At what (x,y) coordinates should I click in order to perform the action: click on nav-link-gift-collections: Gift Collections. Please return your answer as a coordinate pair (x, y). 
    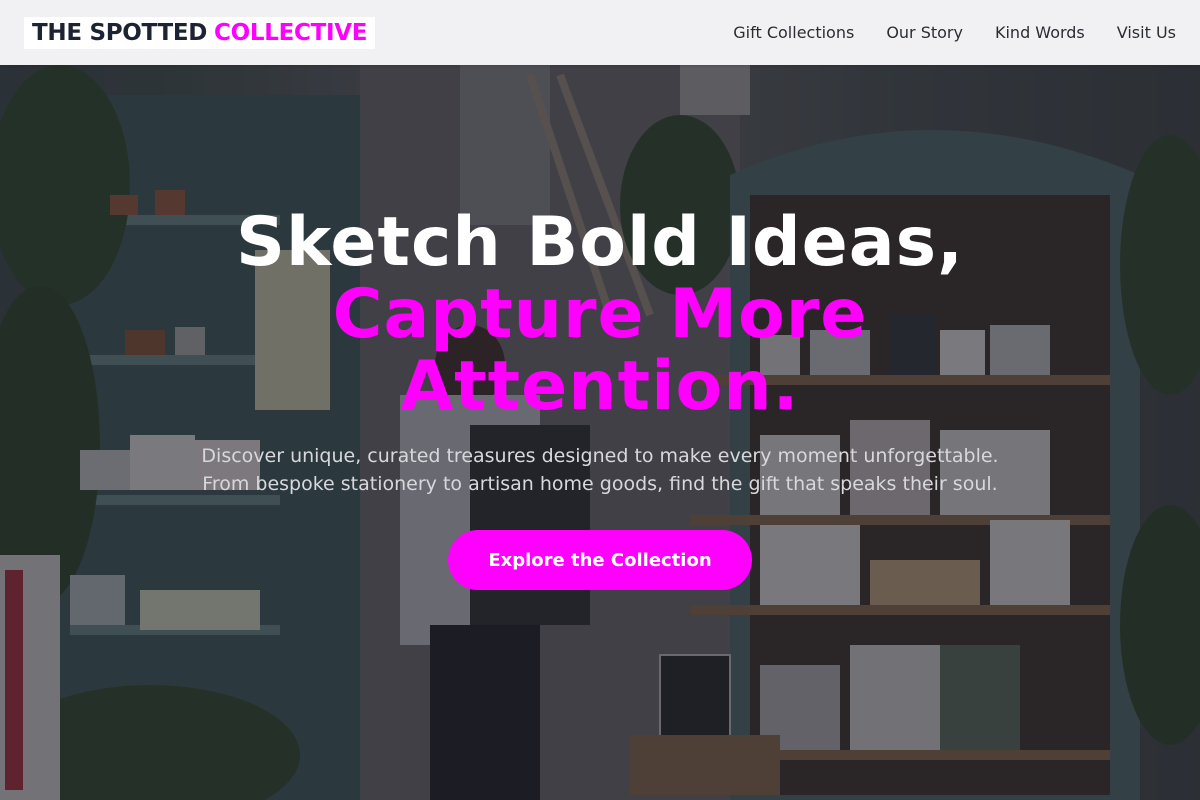
    Looking at the image, I should click on (793, 32).